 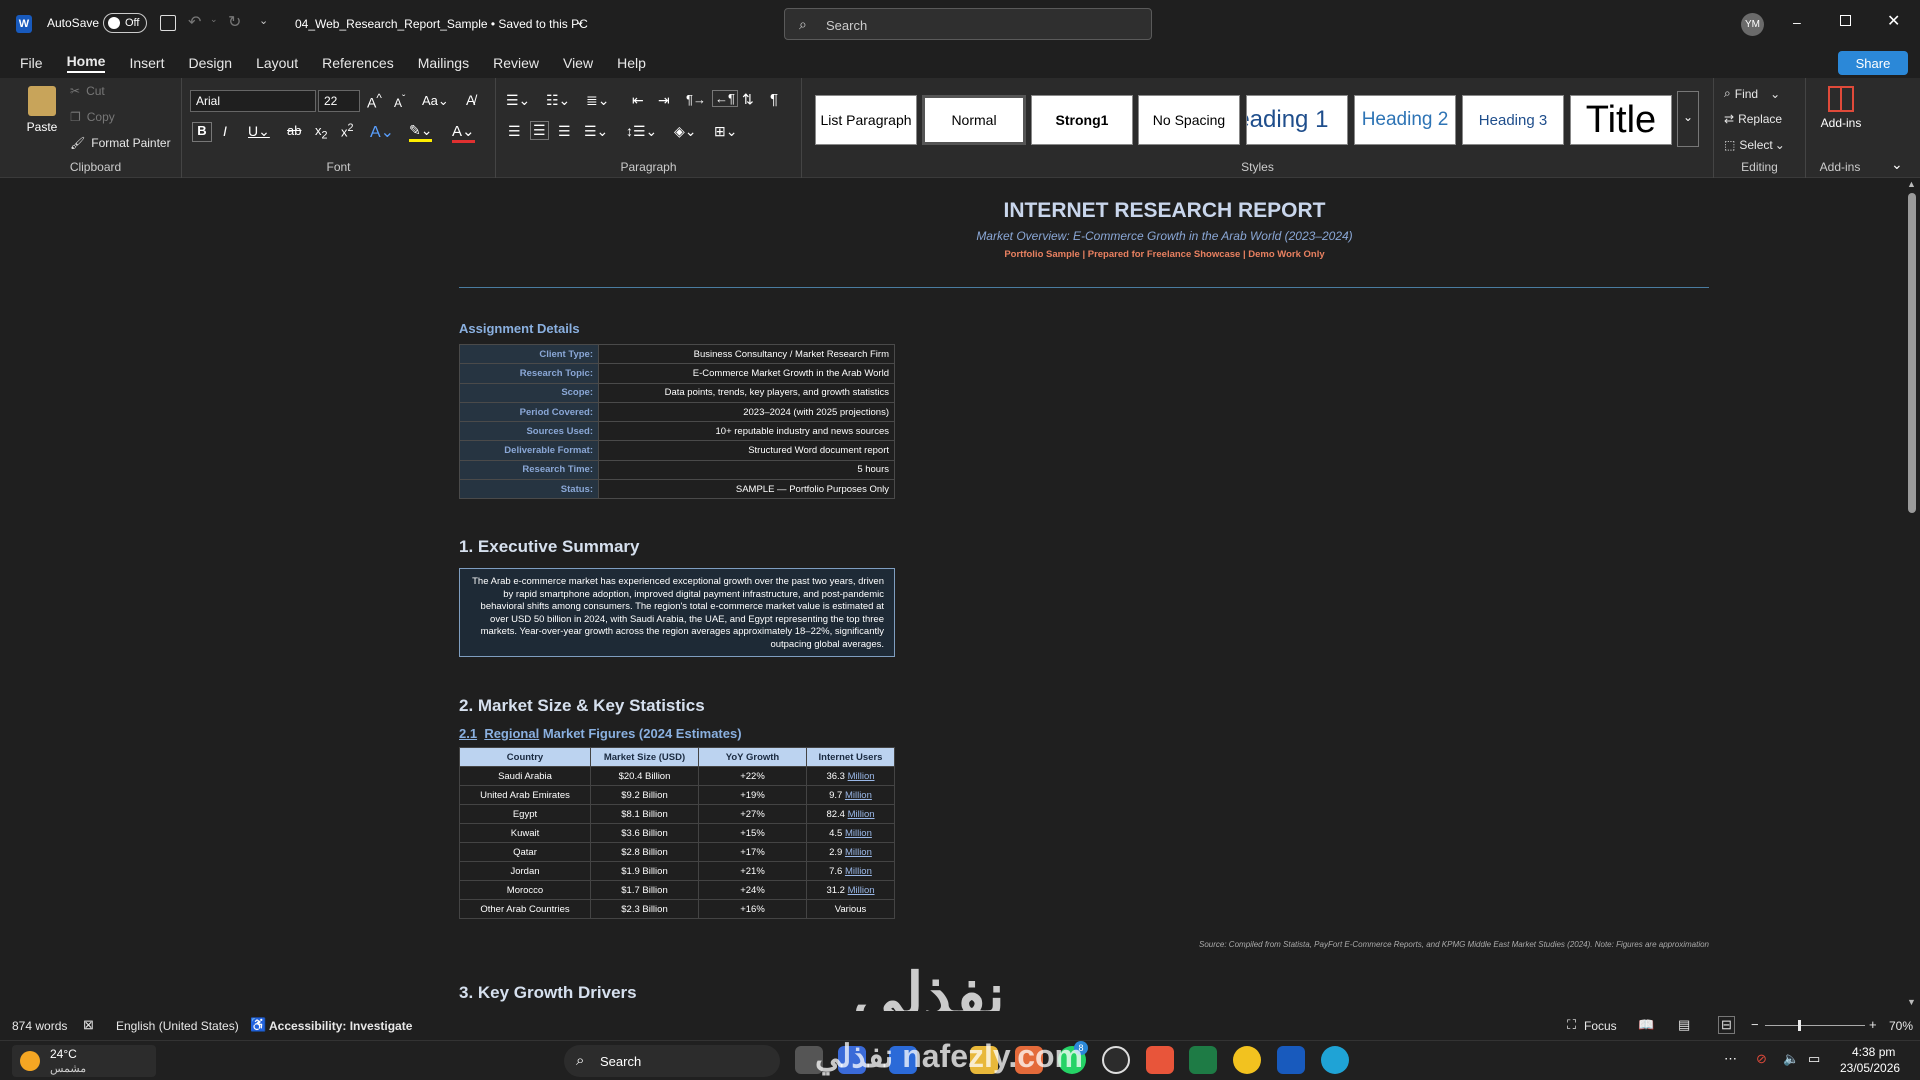 I want to click on tray-overflow-icon: ⋯, so click(x=1730, y=1059).